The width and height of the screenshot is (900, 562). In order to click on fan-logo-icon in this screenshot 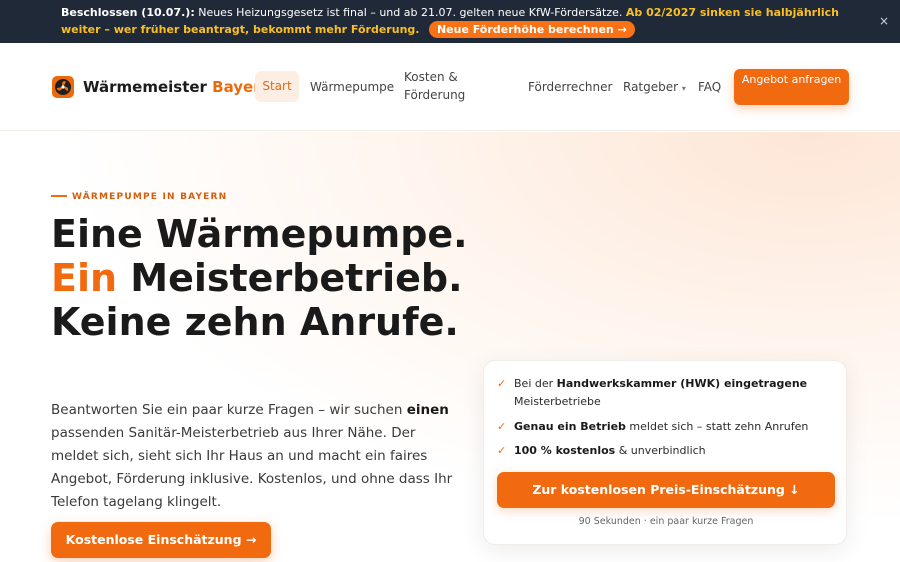, I will do `click(63, 87)`.